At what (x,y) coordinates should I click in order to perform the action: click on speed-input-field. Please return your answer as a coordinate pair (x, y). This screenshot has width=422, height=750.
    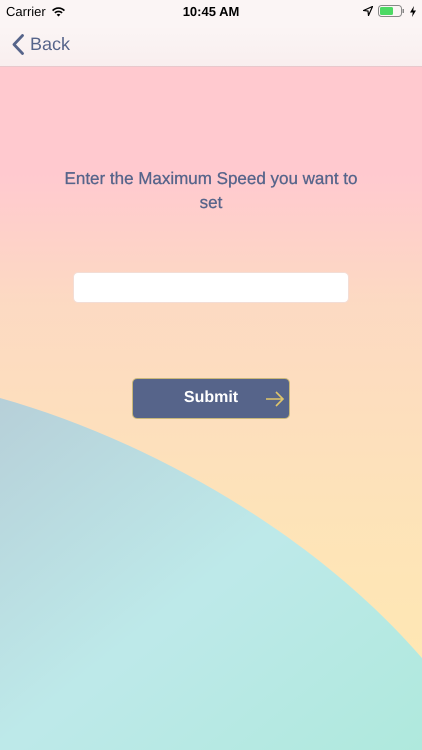
    Looking at the image, I should click on (211, 287).